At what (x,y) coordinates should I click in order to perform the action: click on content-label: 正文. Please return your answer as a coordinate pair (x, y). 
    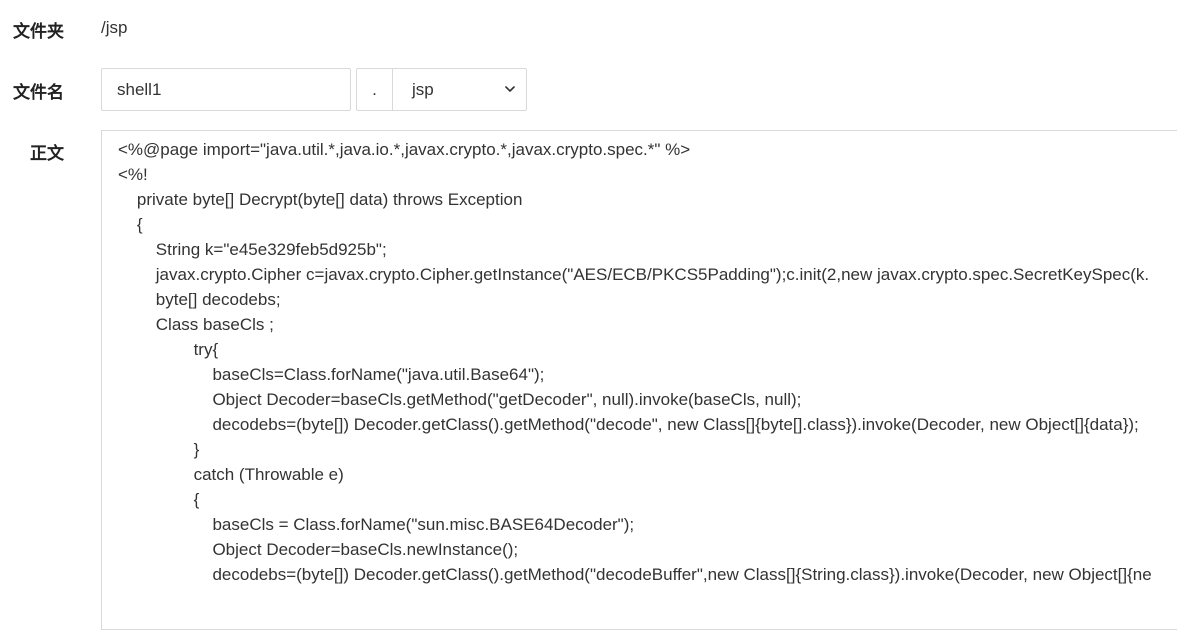
    Looking at the image, I should click on (47, 154).